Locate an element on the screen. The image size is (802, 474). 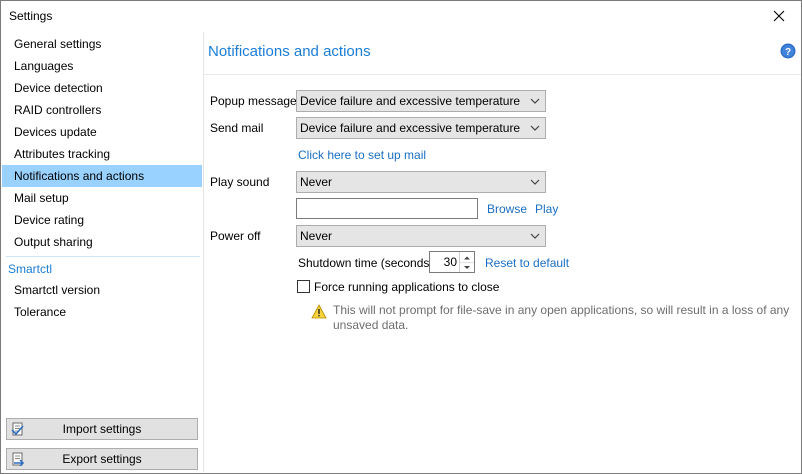
stepper-down-button is located at coordinates (467, 267).